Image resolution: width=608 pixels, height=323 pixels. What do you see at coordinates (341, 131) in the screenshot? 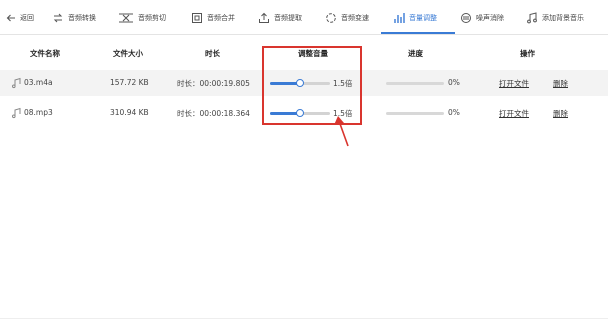
I see `annotation-arrow` at bounding box center [341, 131].